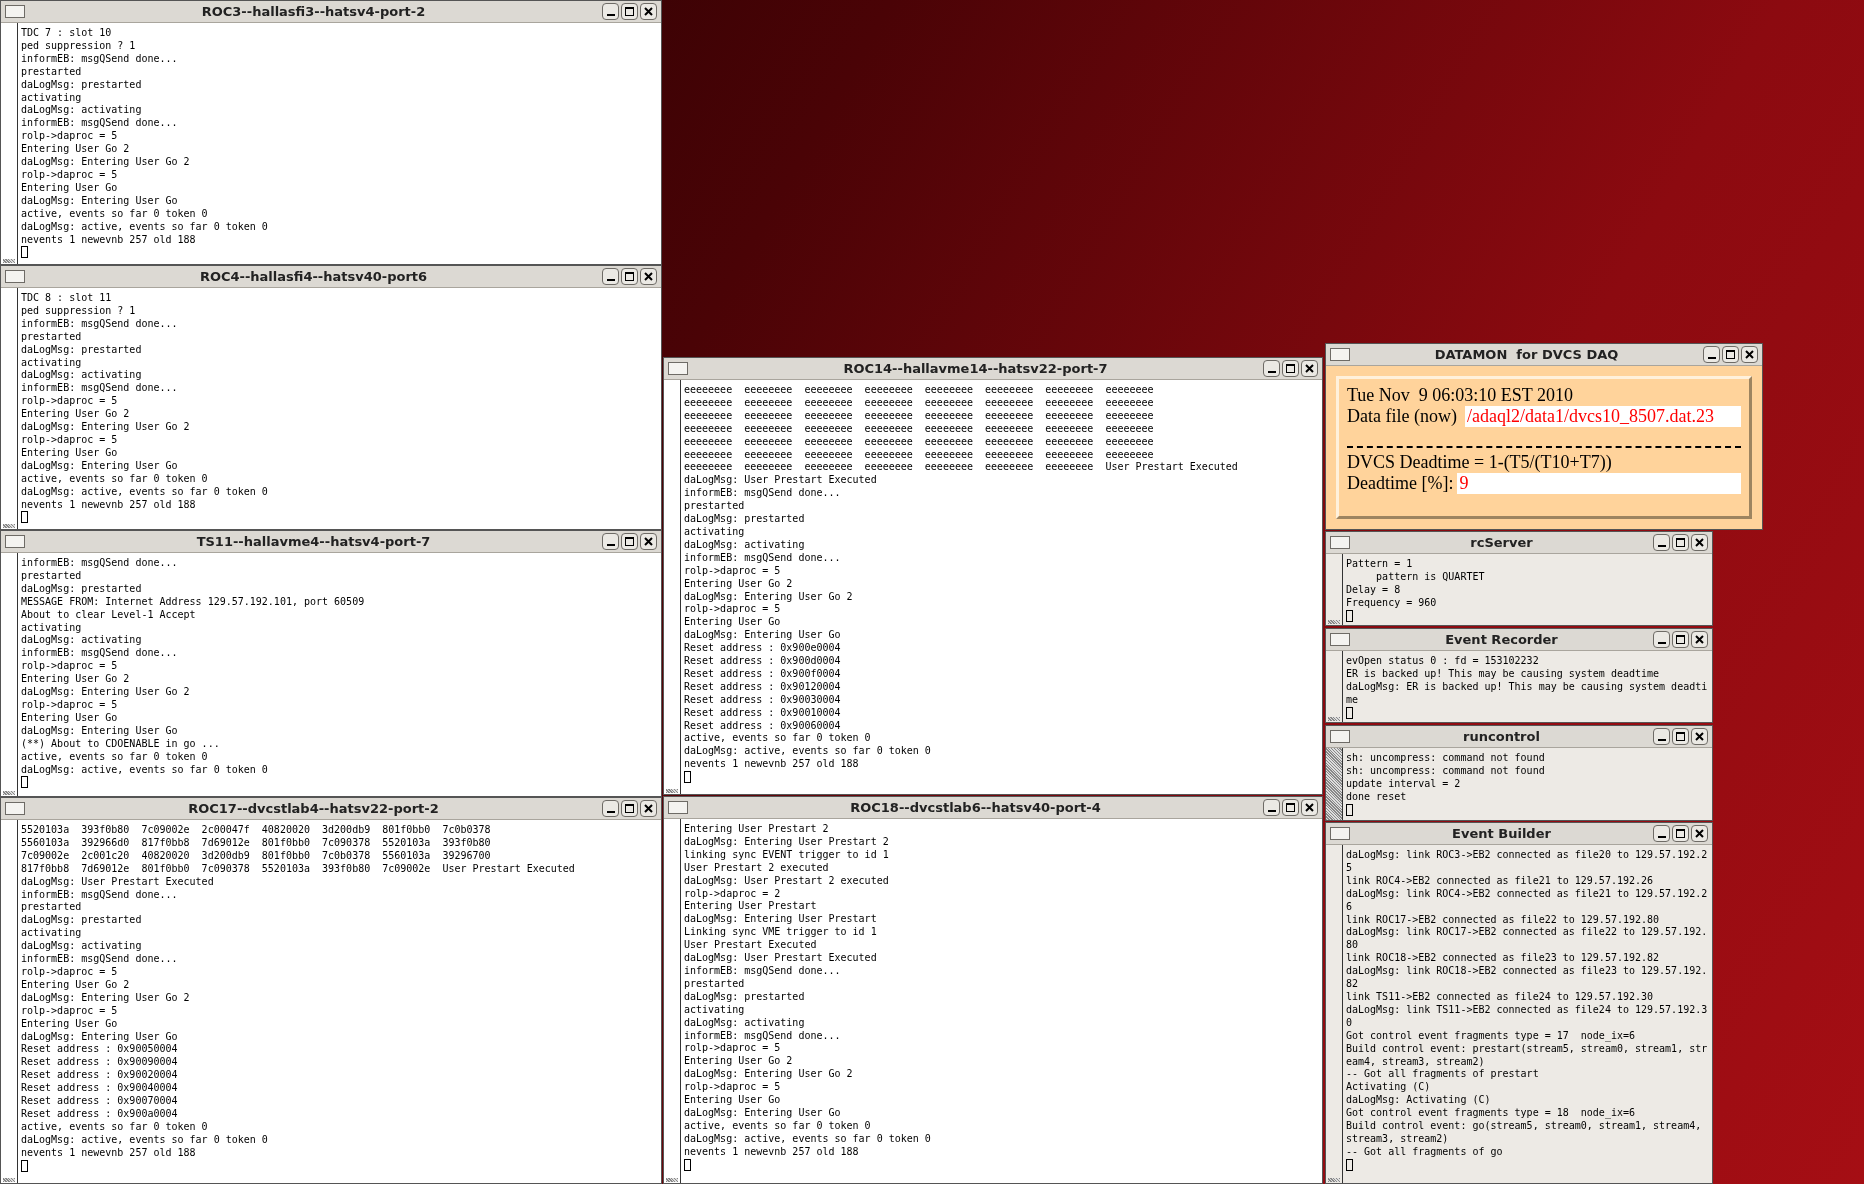  What do you see at coordinates (1419, 1101) in the screenshot?
I see `terminal-line: daLogMsg: Activating (C)` at bounding box center [1419, 1101].